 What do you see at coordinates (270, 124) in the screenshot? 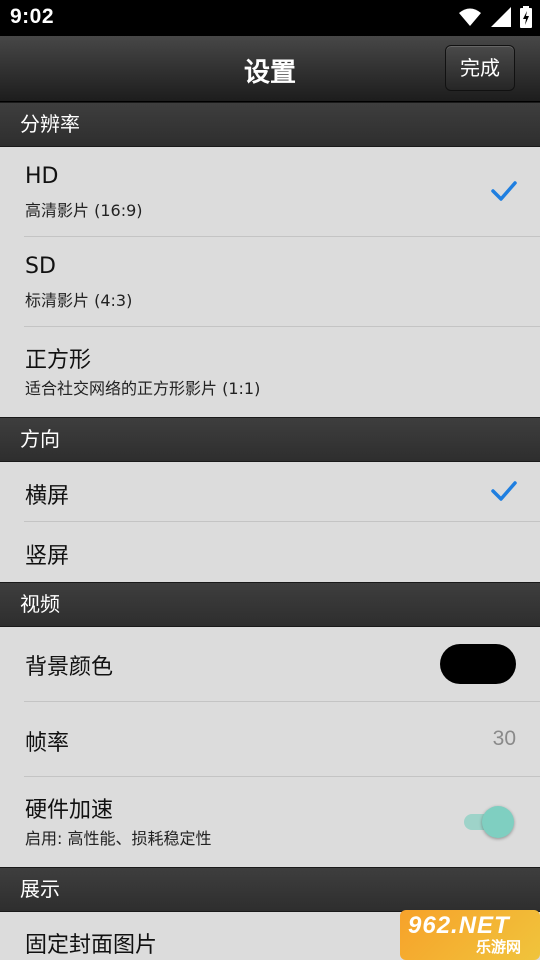
I see `section-header-resolution: 分辨率` at bounding box center [270, 124].